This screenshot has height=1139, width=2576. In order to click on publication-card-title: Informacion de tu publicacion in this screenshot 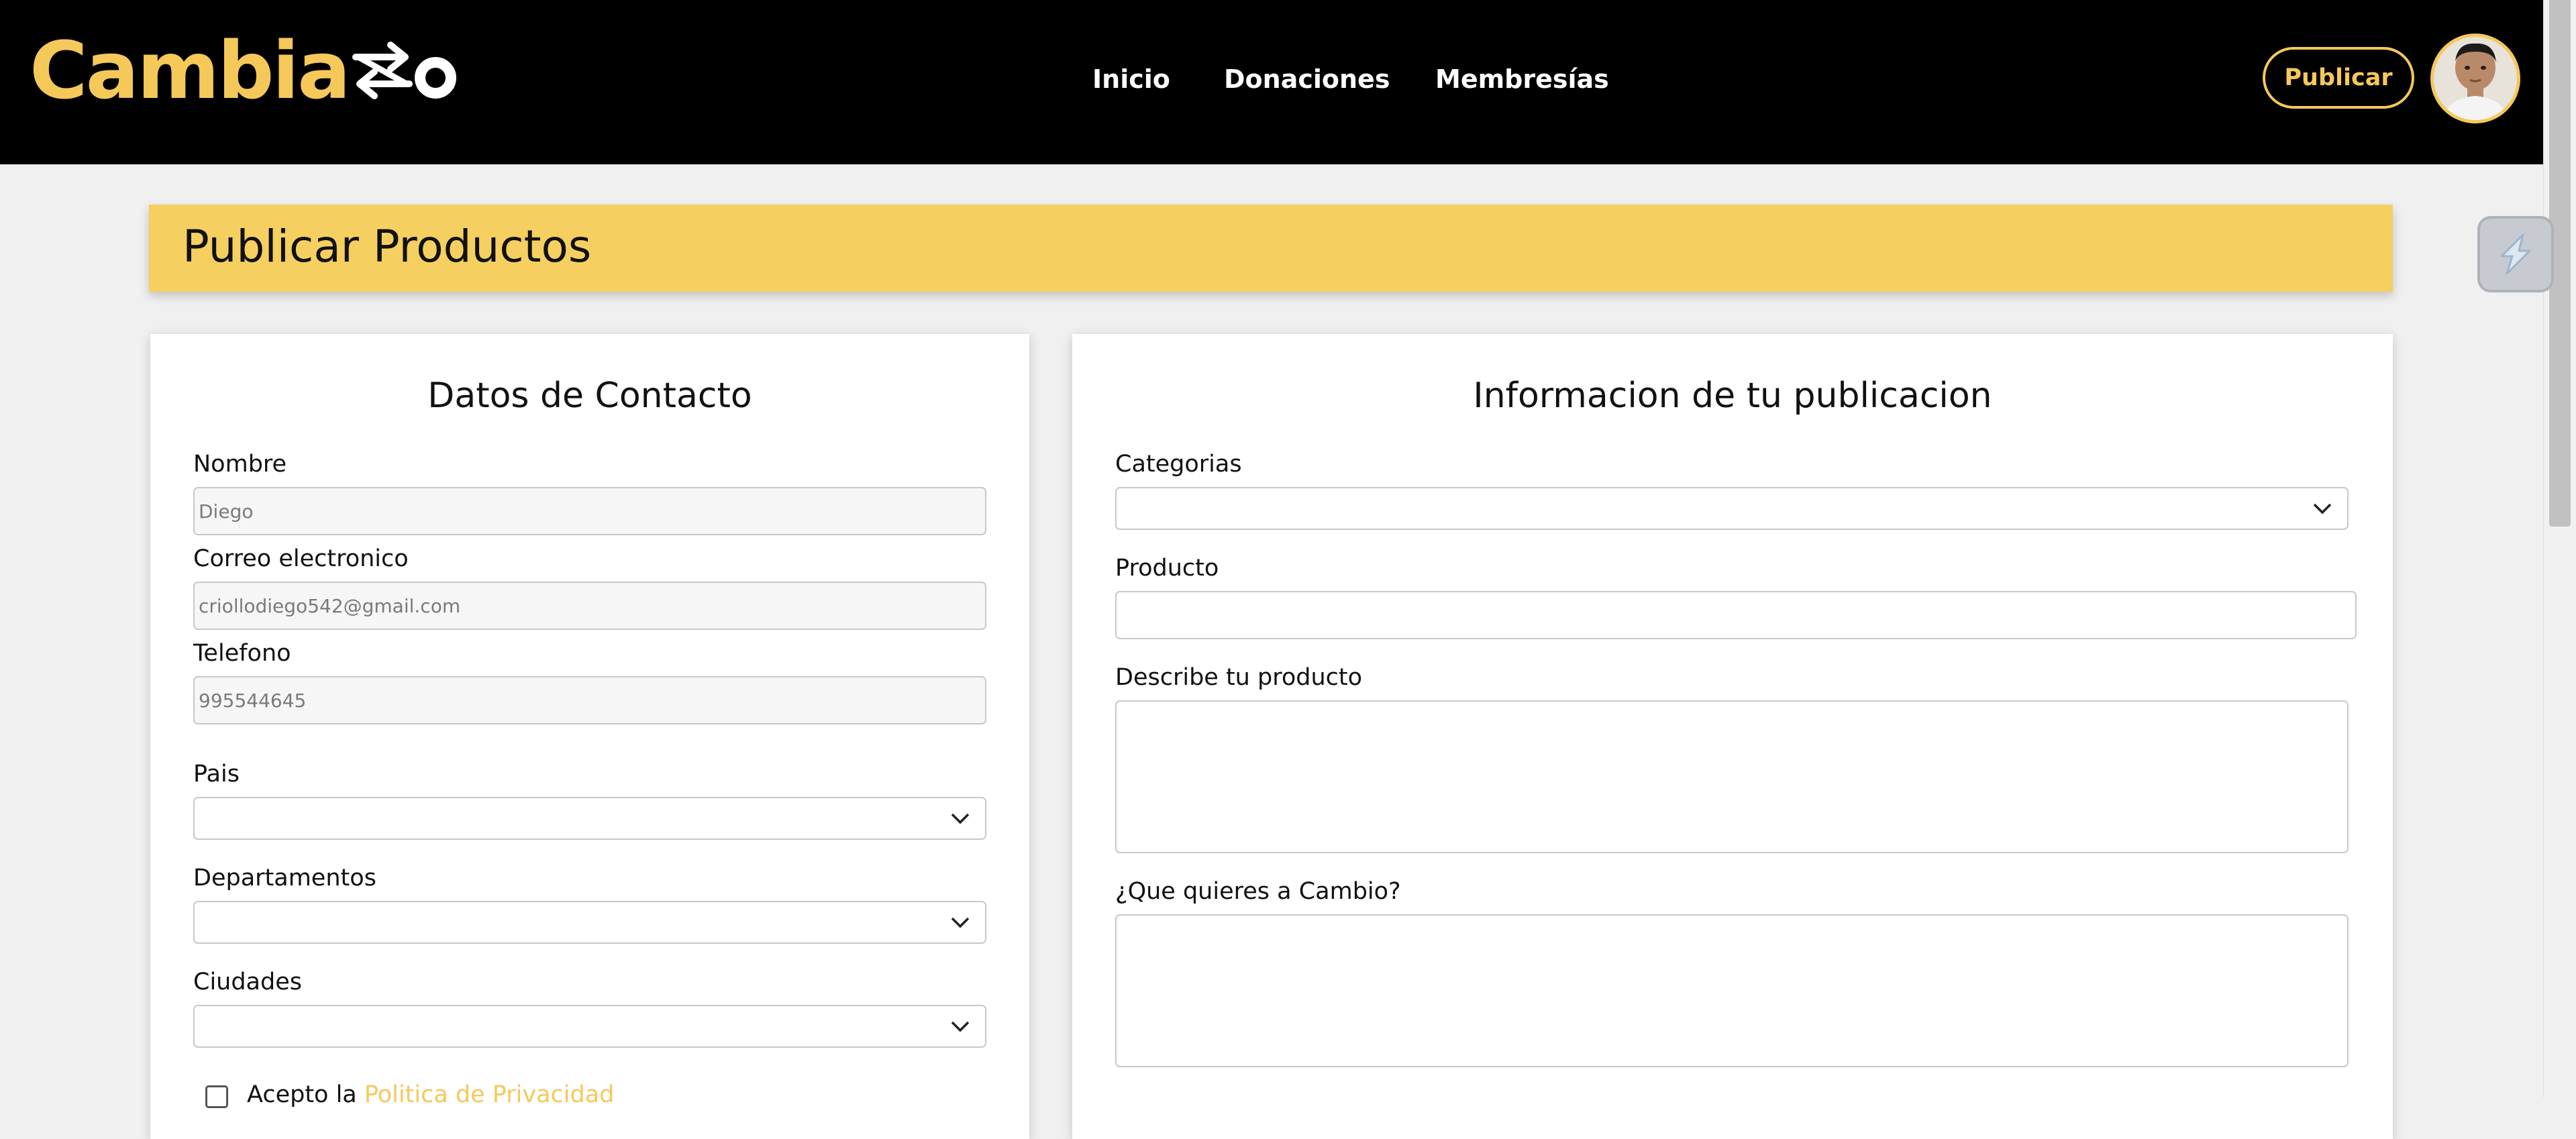, I will do `click(1732, 396)`.